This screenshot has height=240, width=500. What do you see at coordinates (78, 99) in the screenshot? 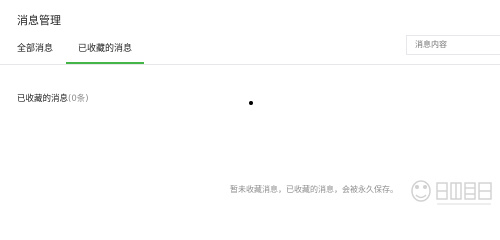
I see `section-count: (0条)` at bounding box center [78, 99].